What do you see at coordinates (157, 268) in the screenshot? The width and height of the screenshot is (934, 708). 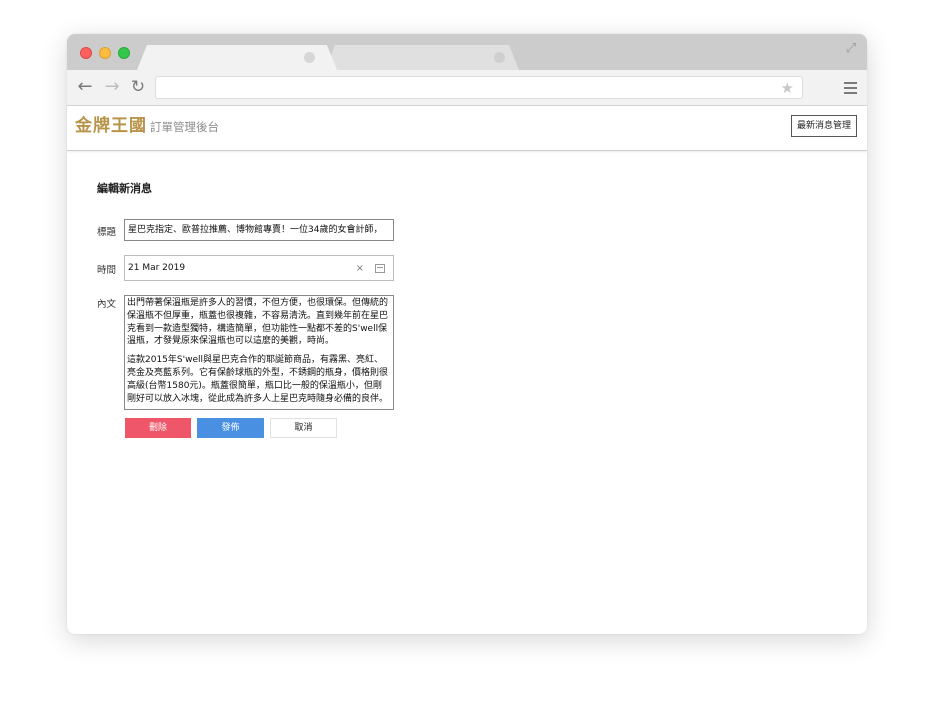 I see `date-value: 21 Mar 2019` at bounding box center [157, 268].